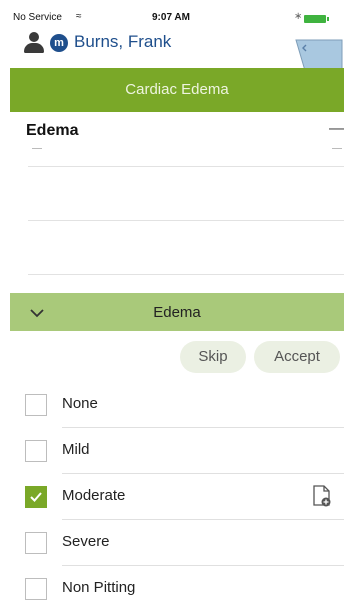 The width and height of the screenshot is (344, 606). What do you see at coordinates (177, 497) in the screenshot?
I see `option-moderate: Moderate` at bounding box center [177, 497].